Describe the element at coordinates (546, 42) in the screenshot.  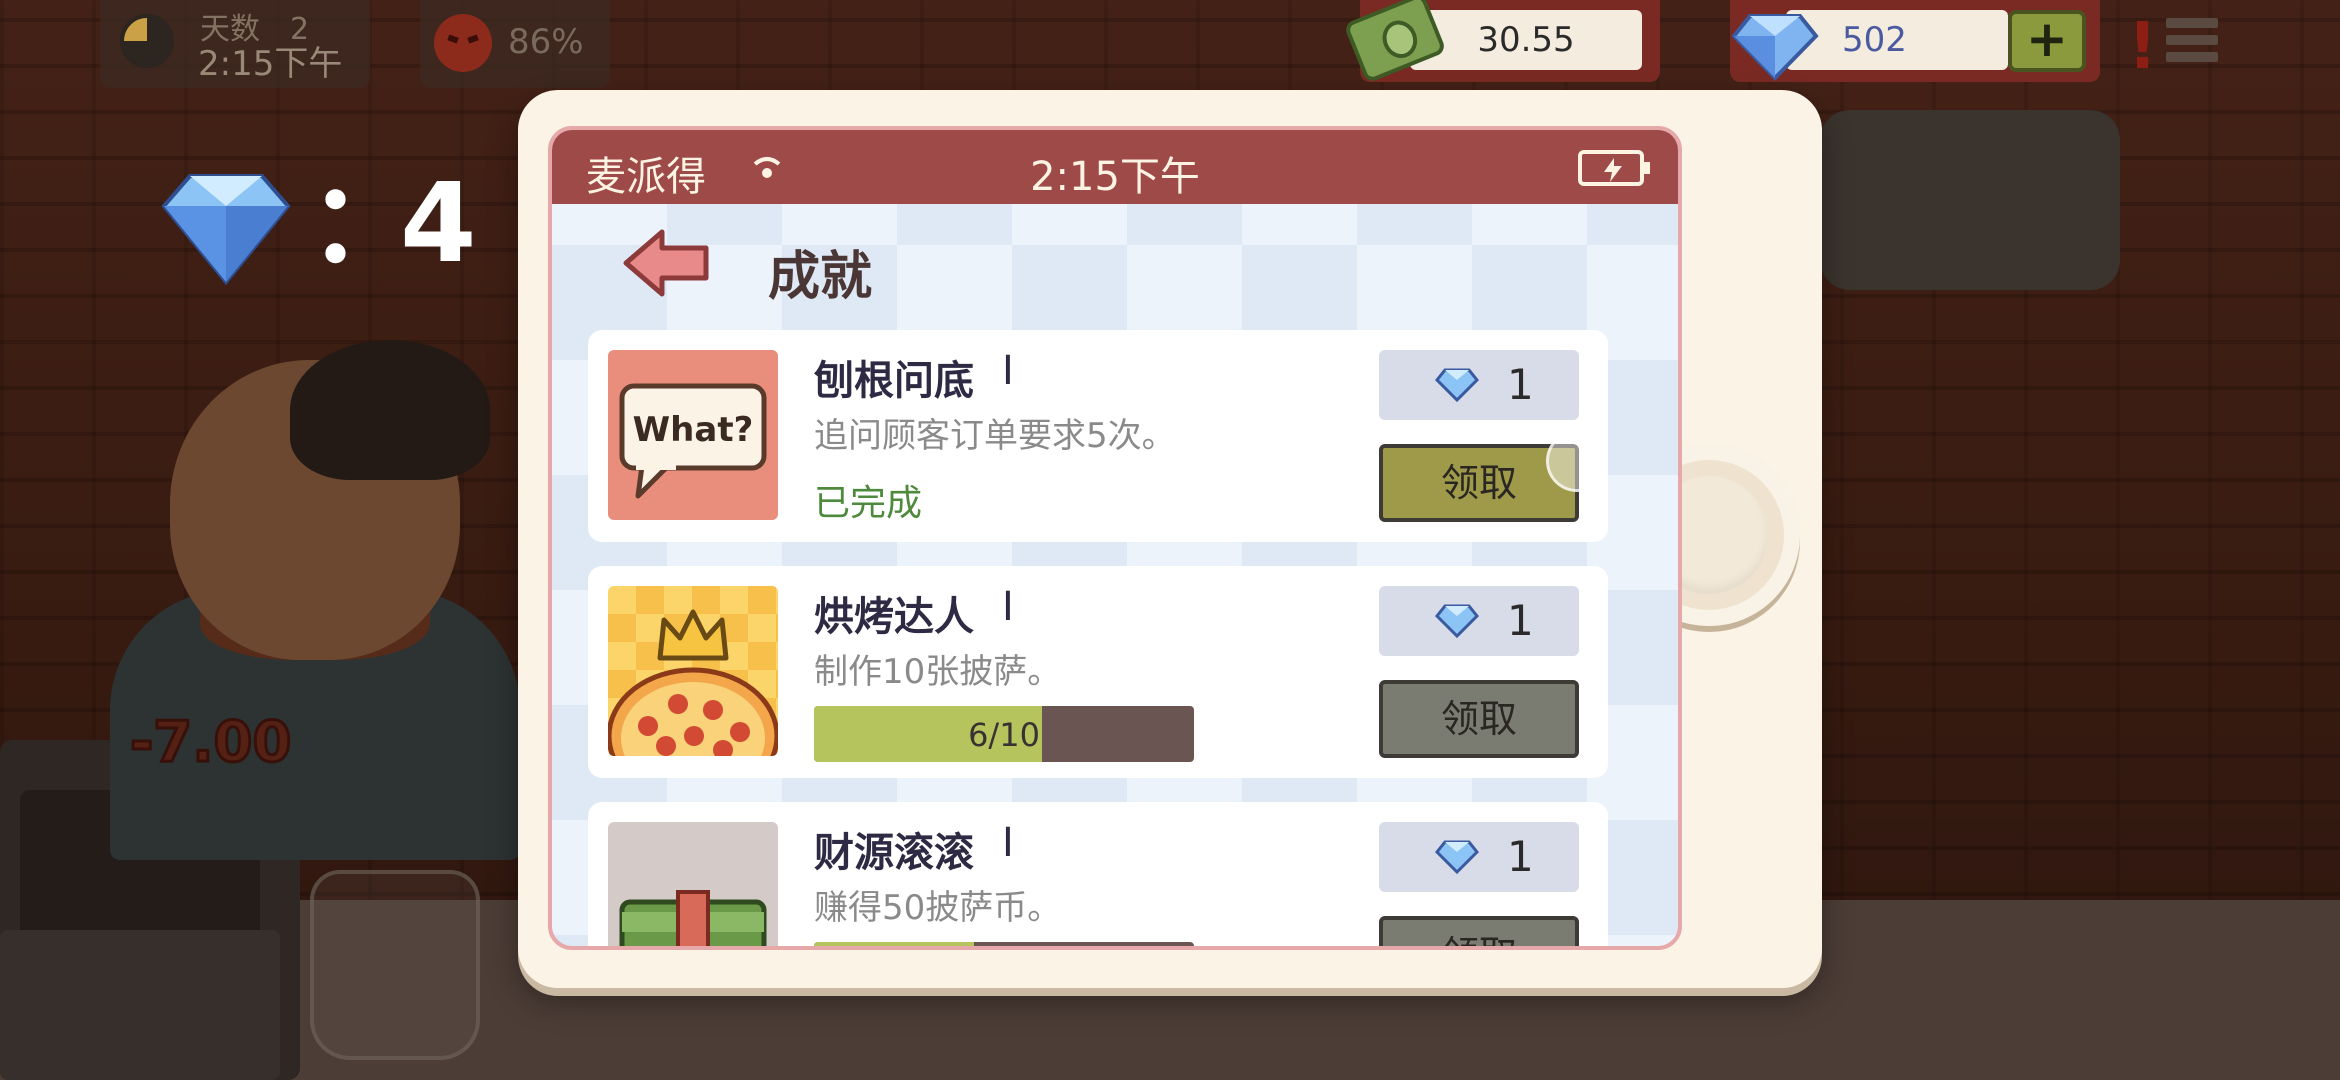
I see `mood-percent: 86%` at that location.